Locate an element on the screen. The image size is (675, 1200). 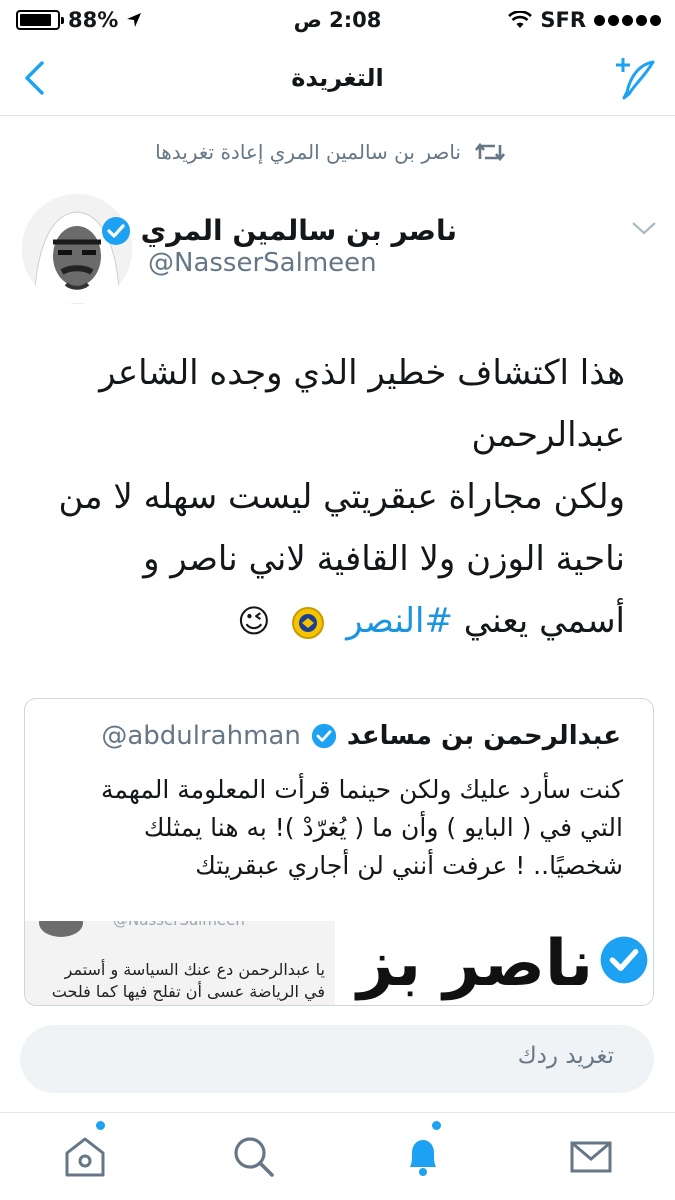
battery-percent: 88% is located at coordinates (93, 20).